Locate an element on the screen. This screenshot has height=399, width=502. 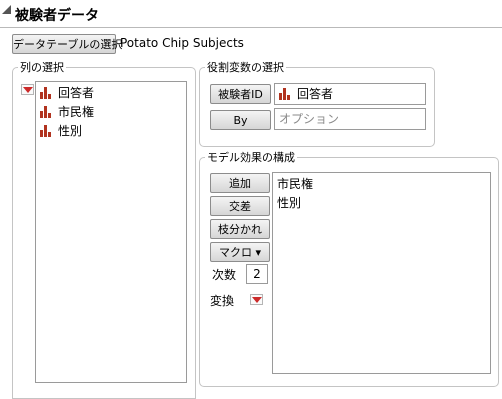
section-title: 被験者データ is located at coordinates (57, 16).